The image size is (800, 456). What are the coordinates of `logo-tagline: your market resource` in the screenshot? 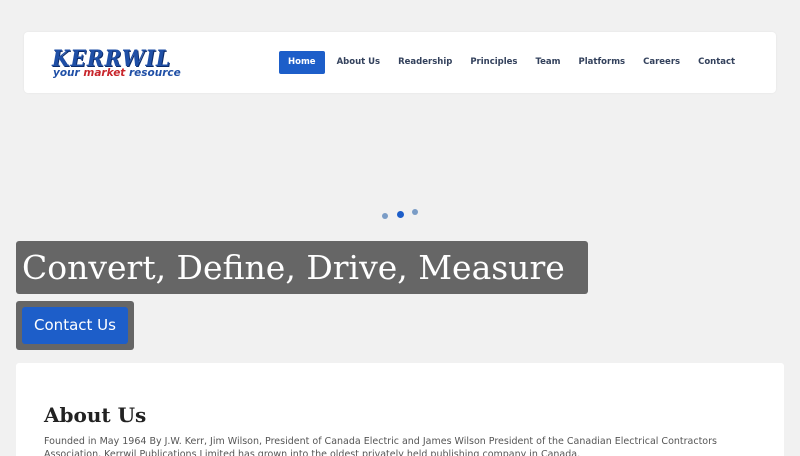 It's located at (117, 73).